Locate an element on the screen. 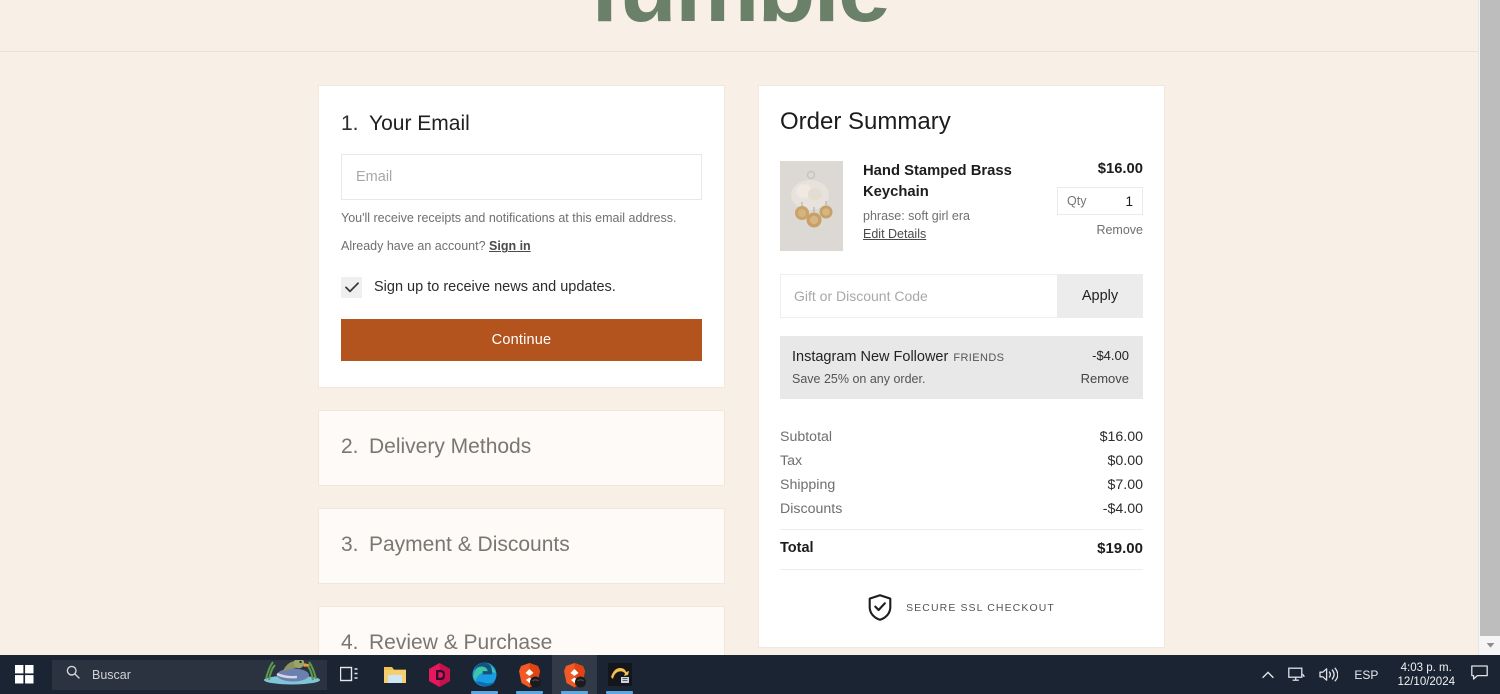 The width and height of the screenshot is (1500, 694). folder-icon is located at coordinates (394, 675).